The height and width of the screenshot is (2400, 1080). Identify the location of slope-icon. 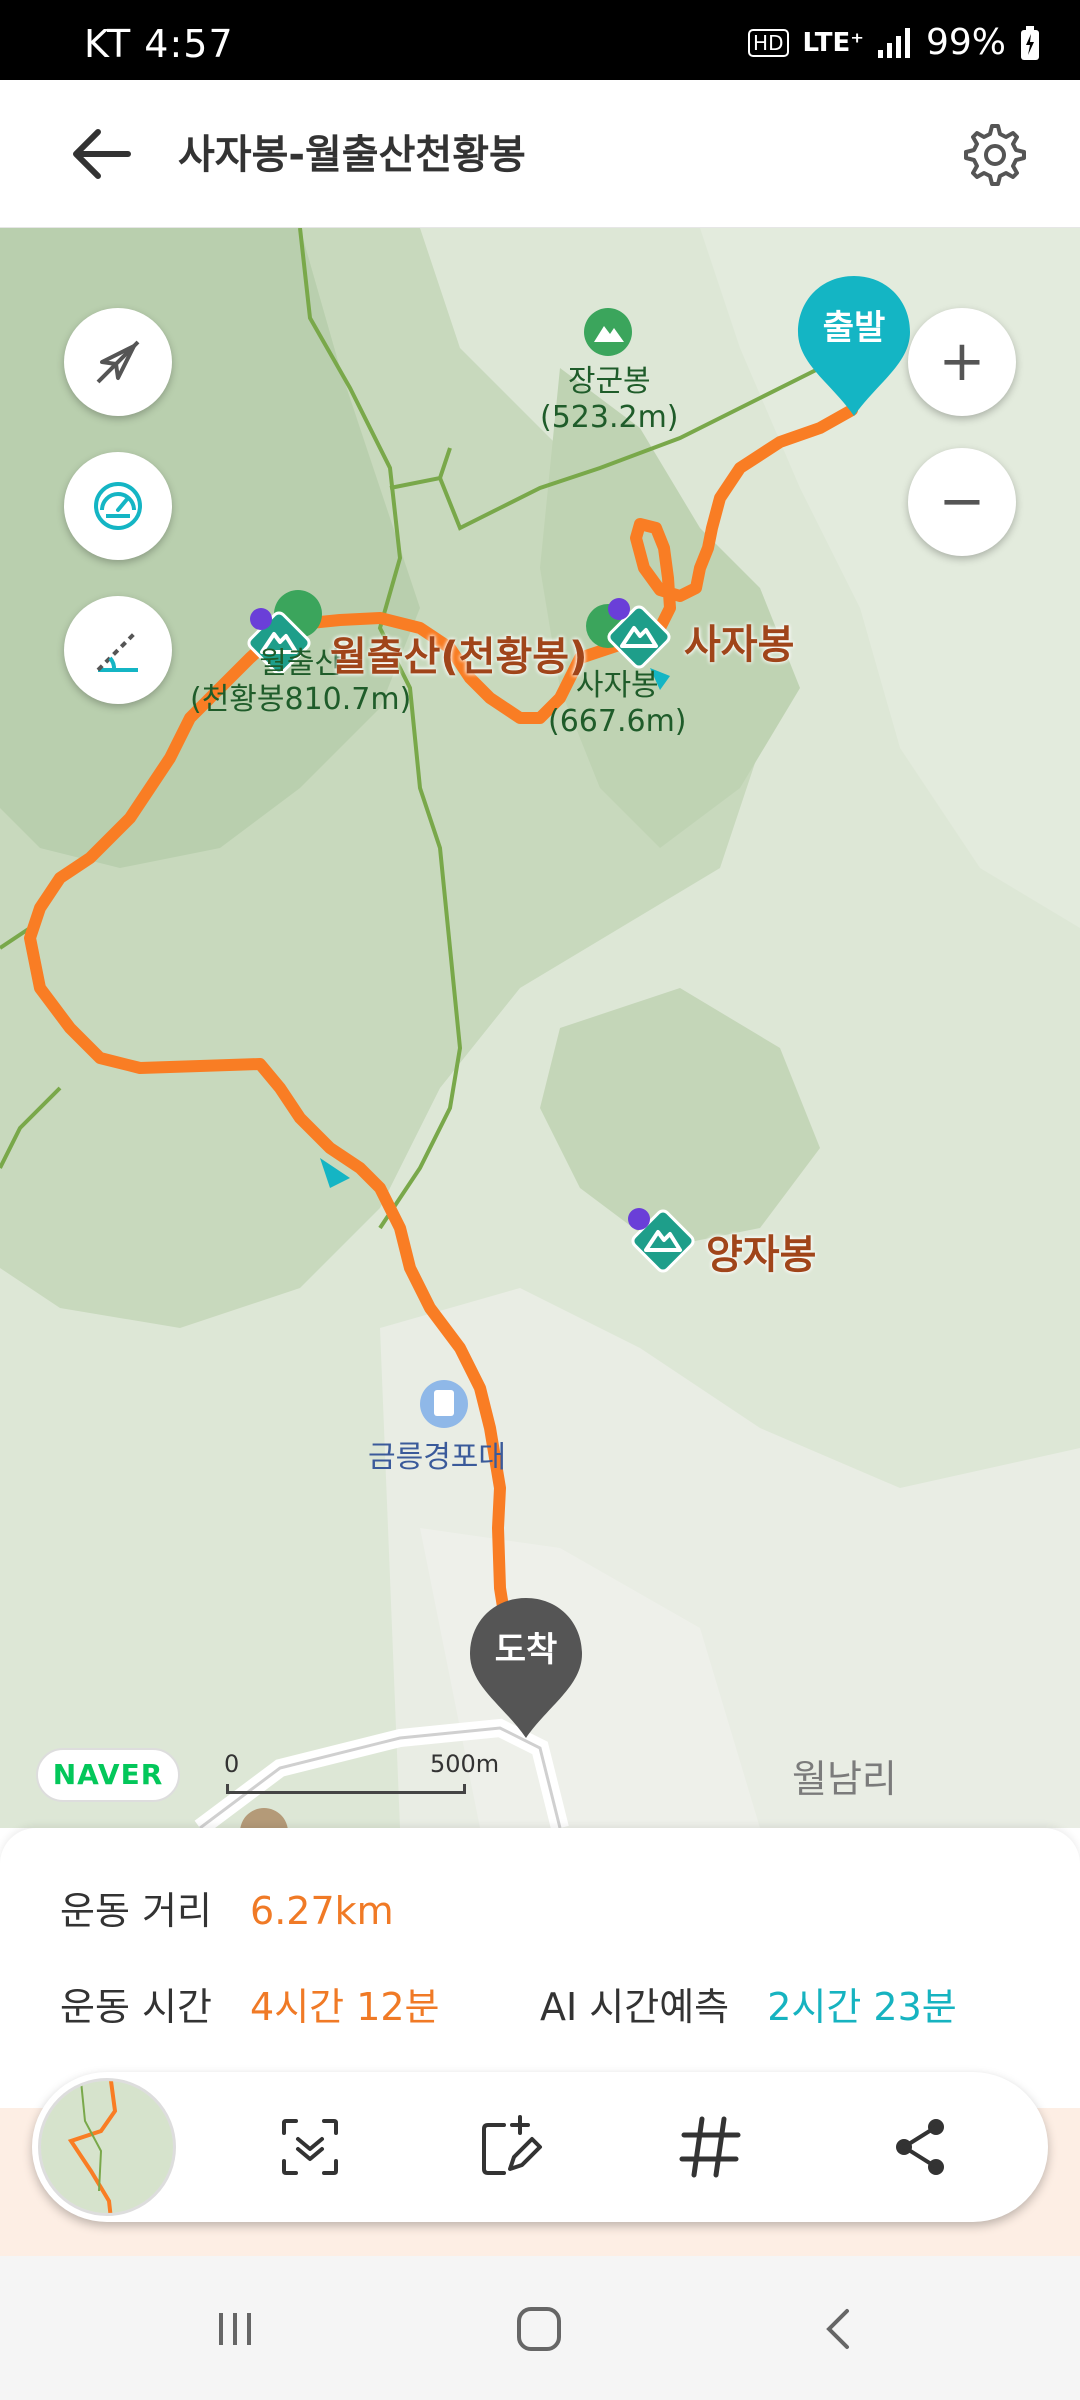
(117, 651).